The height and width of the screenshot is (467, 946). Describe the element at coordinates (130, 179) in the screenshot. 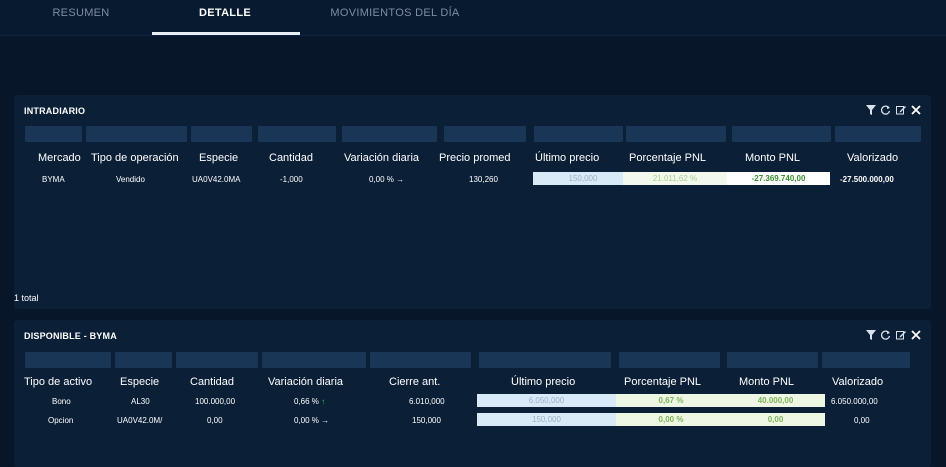

I see `cell-tipo: Vendido` at that location.